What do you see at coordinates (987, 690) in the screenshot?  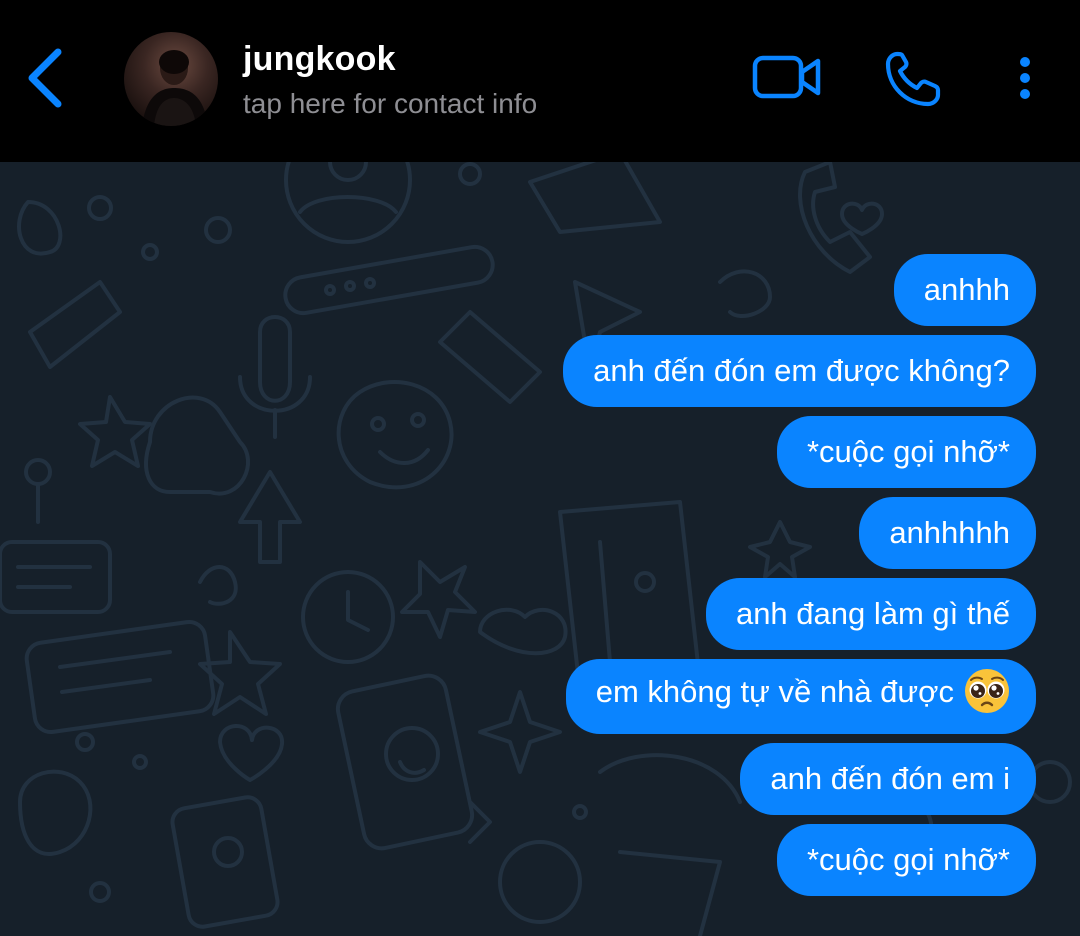 I see `pleading-face-emoji` at bounding box center [987, 690].